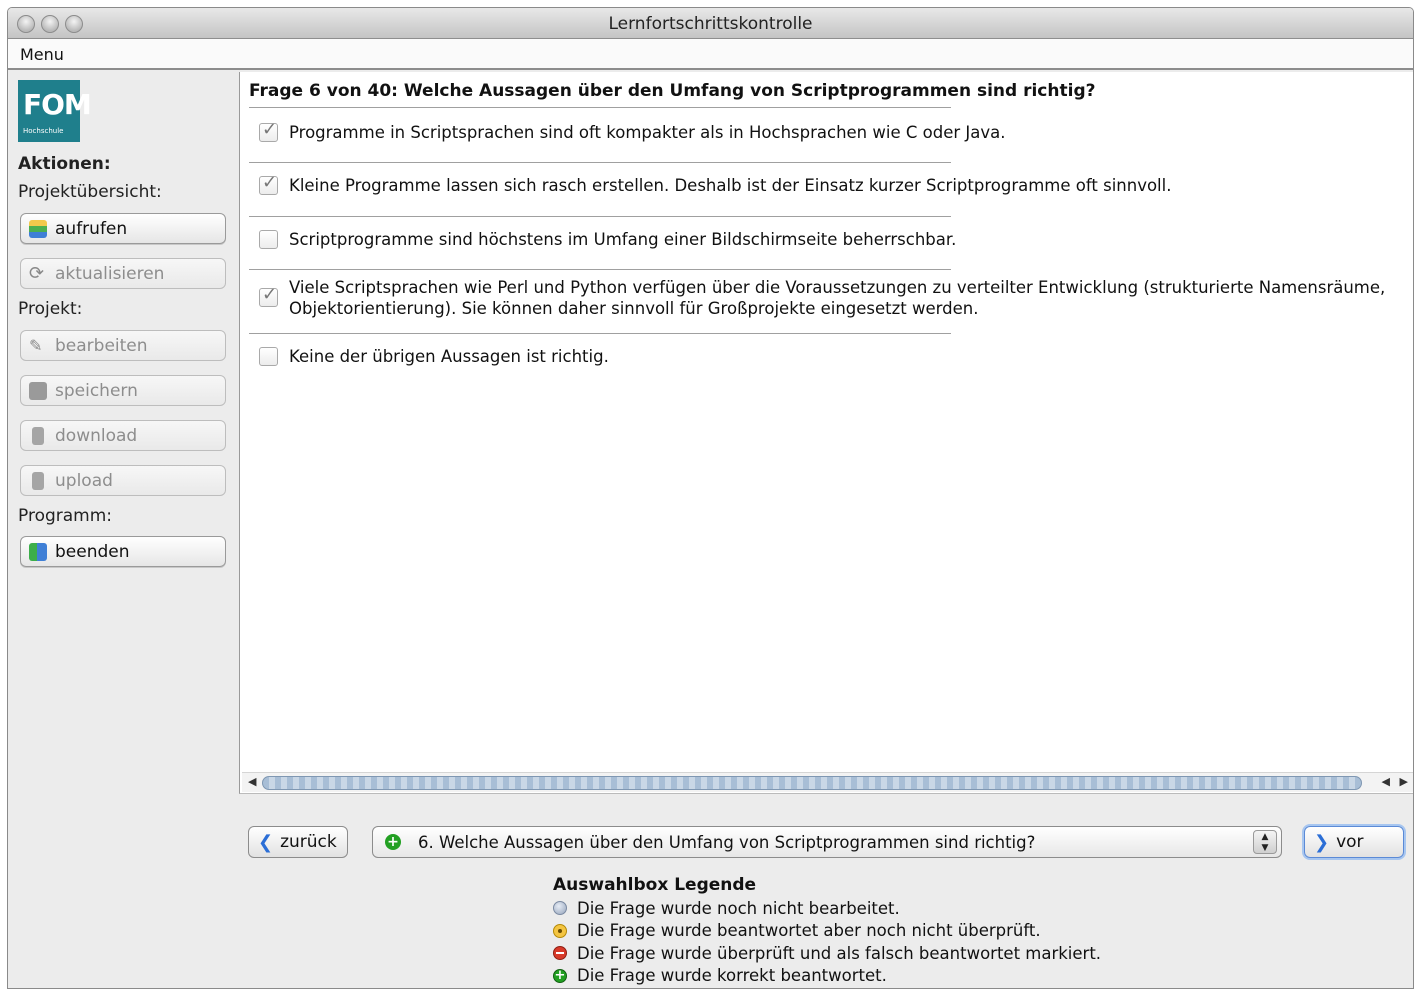  What do you see at coordinates (123, 551) in the screenshot?
I see `beenden-button: beenden` at bounding box center [123, 551].